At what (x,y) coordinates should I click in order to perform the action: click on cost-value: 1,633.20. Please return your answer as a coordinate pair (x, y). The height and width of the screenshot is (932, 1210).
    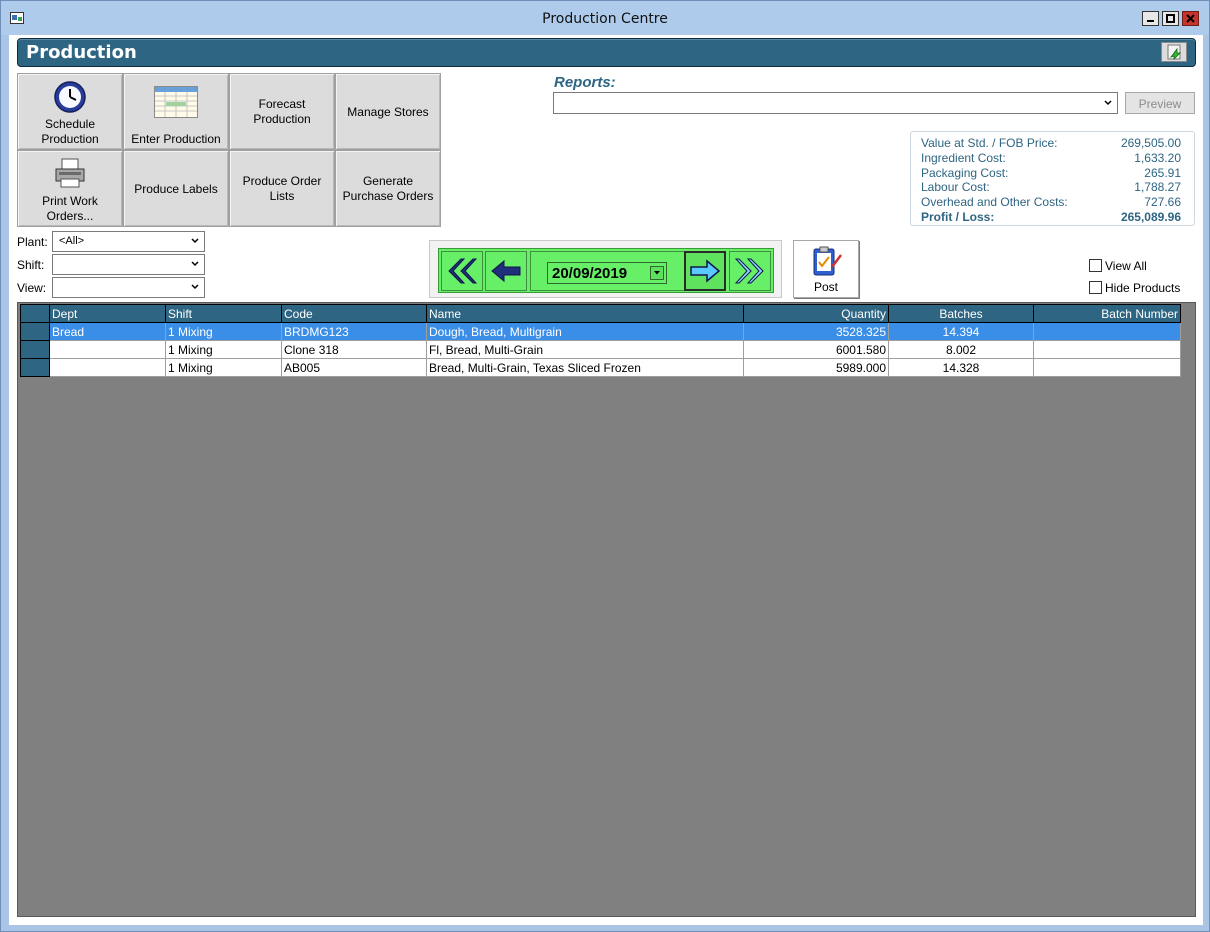
    Looking at the image, I should click on (1157, 158).